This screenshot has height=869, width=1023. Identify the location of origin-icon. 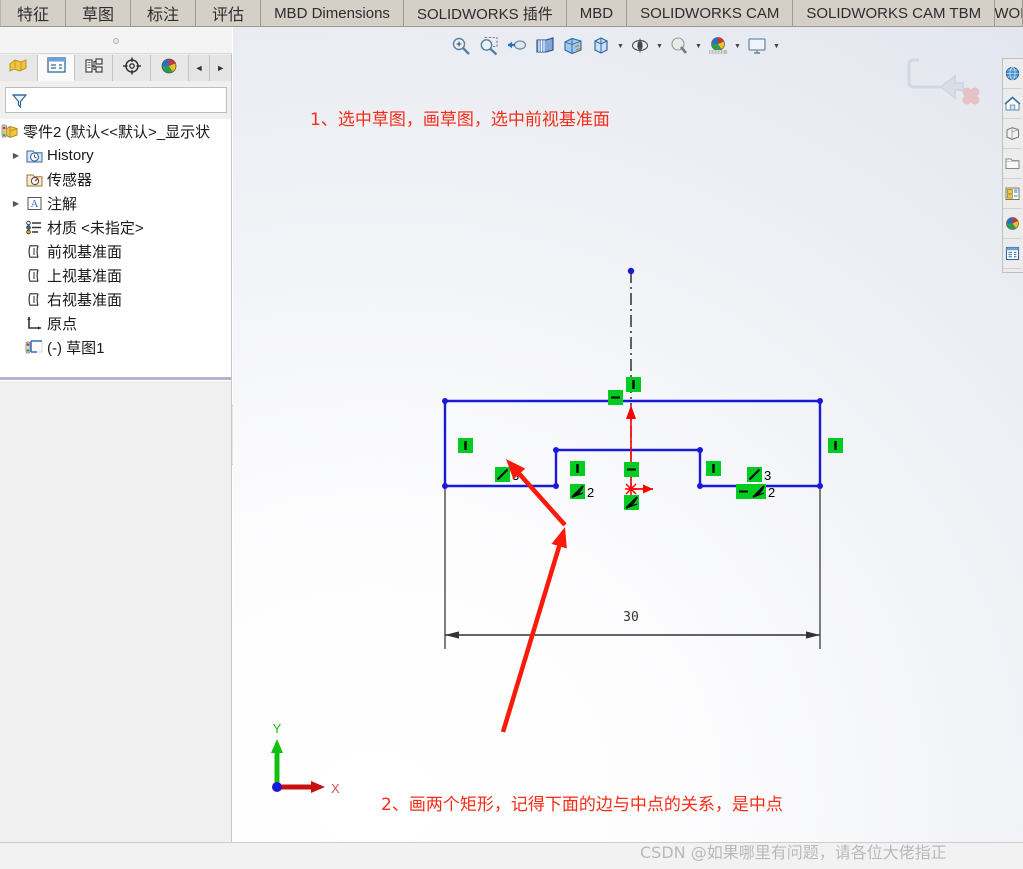
(34, 323).